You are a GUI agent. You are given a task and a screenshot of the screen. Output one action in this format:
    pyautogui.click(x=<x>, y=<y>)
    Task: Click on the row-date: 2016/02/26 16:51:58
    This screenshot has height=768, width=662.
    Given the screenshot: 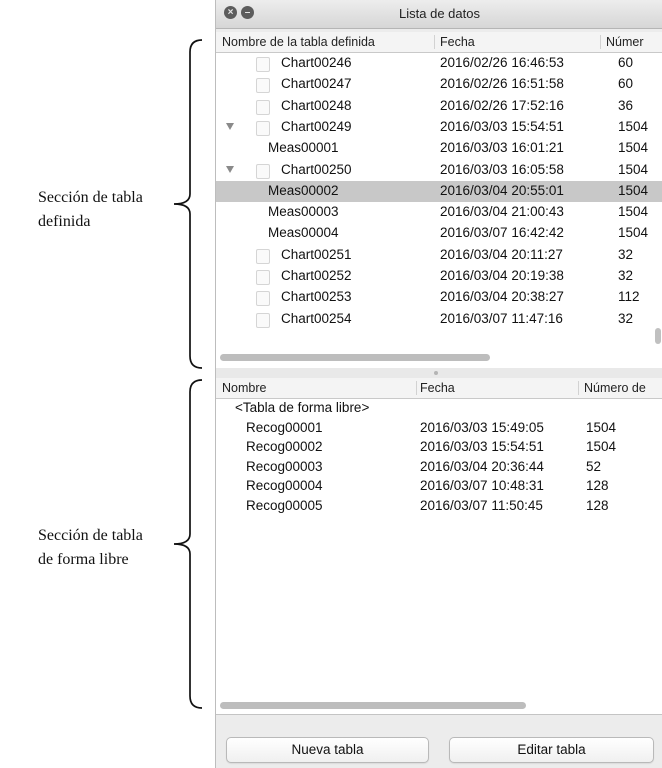 What is the action you would take?
    pyautogui.click(x=502, y=84)
    